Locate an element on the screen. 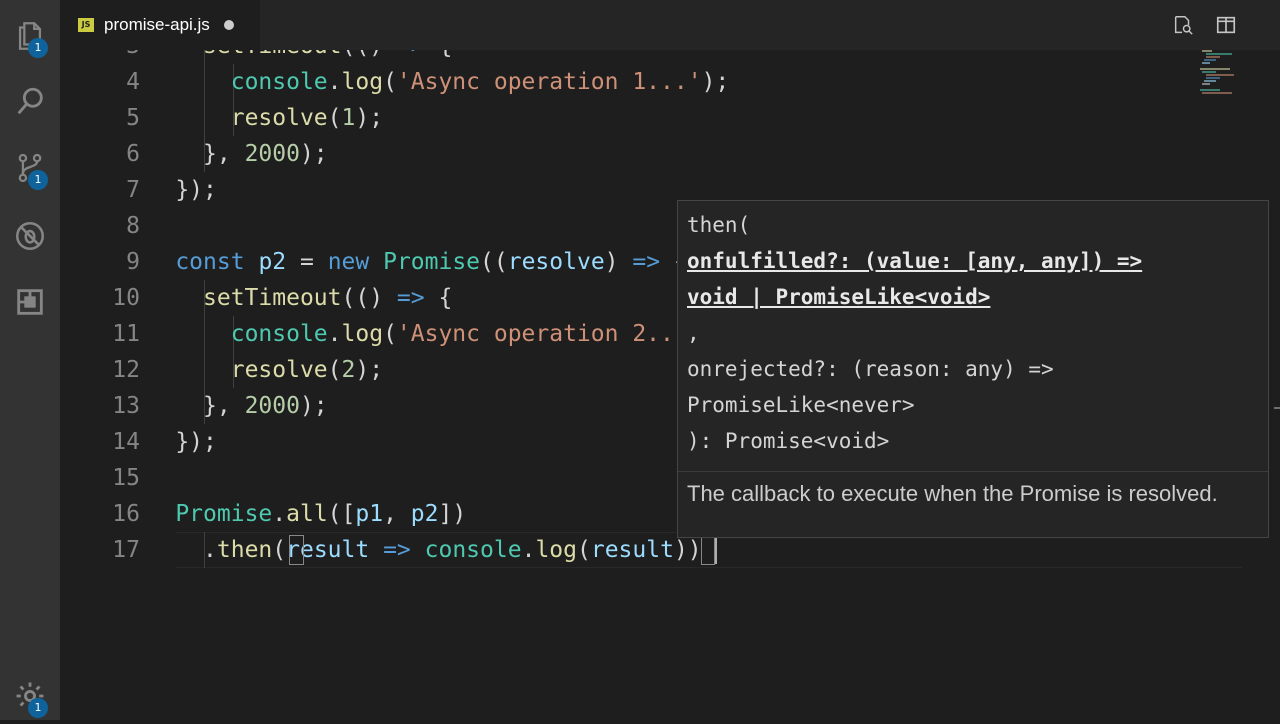  editor-tab: JS promise-api.js is located at coordinates (160, 25).